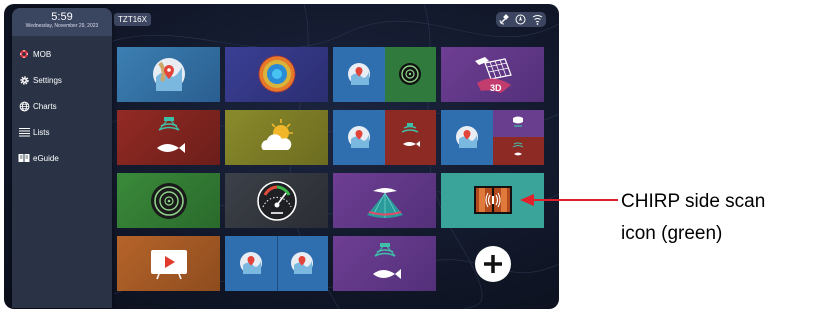 The image size is (829, 313). I want to click on sidebar-item-eguide: eGuide, so click(64, 158).